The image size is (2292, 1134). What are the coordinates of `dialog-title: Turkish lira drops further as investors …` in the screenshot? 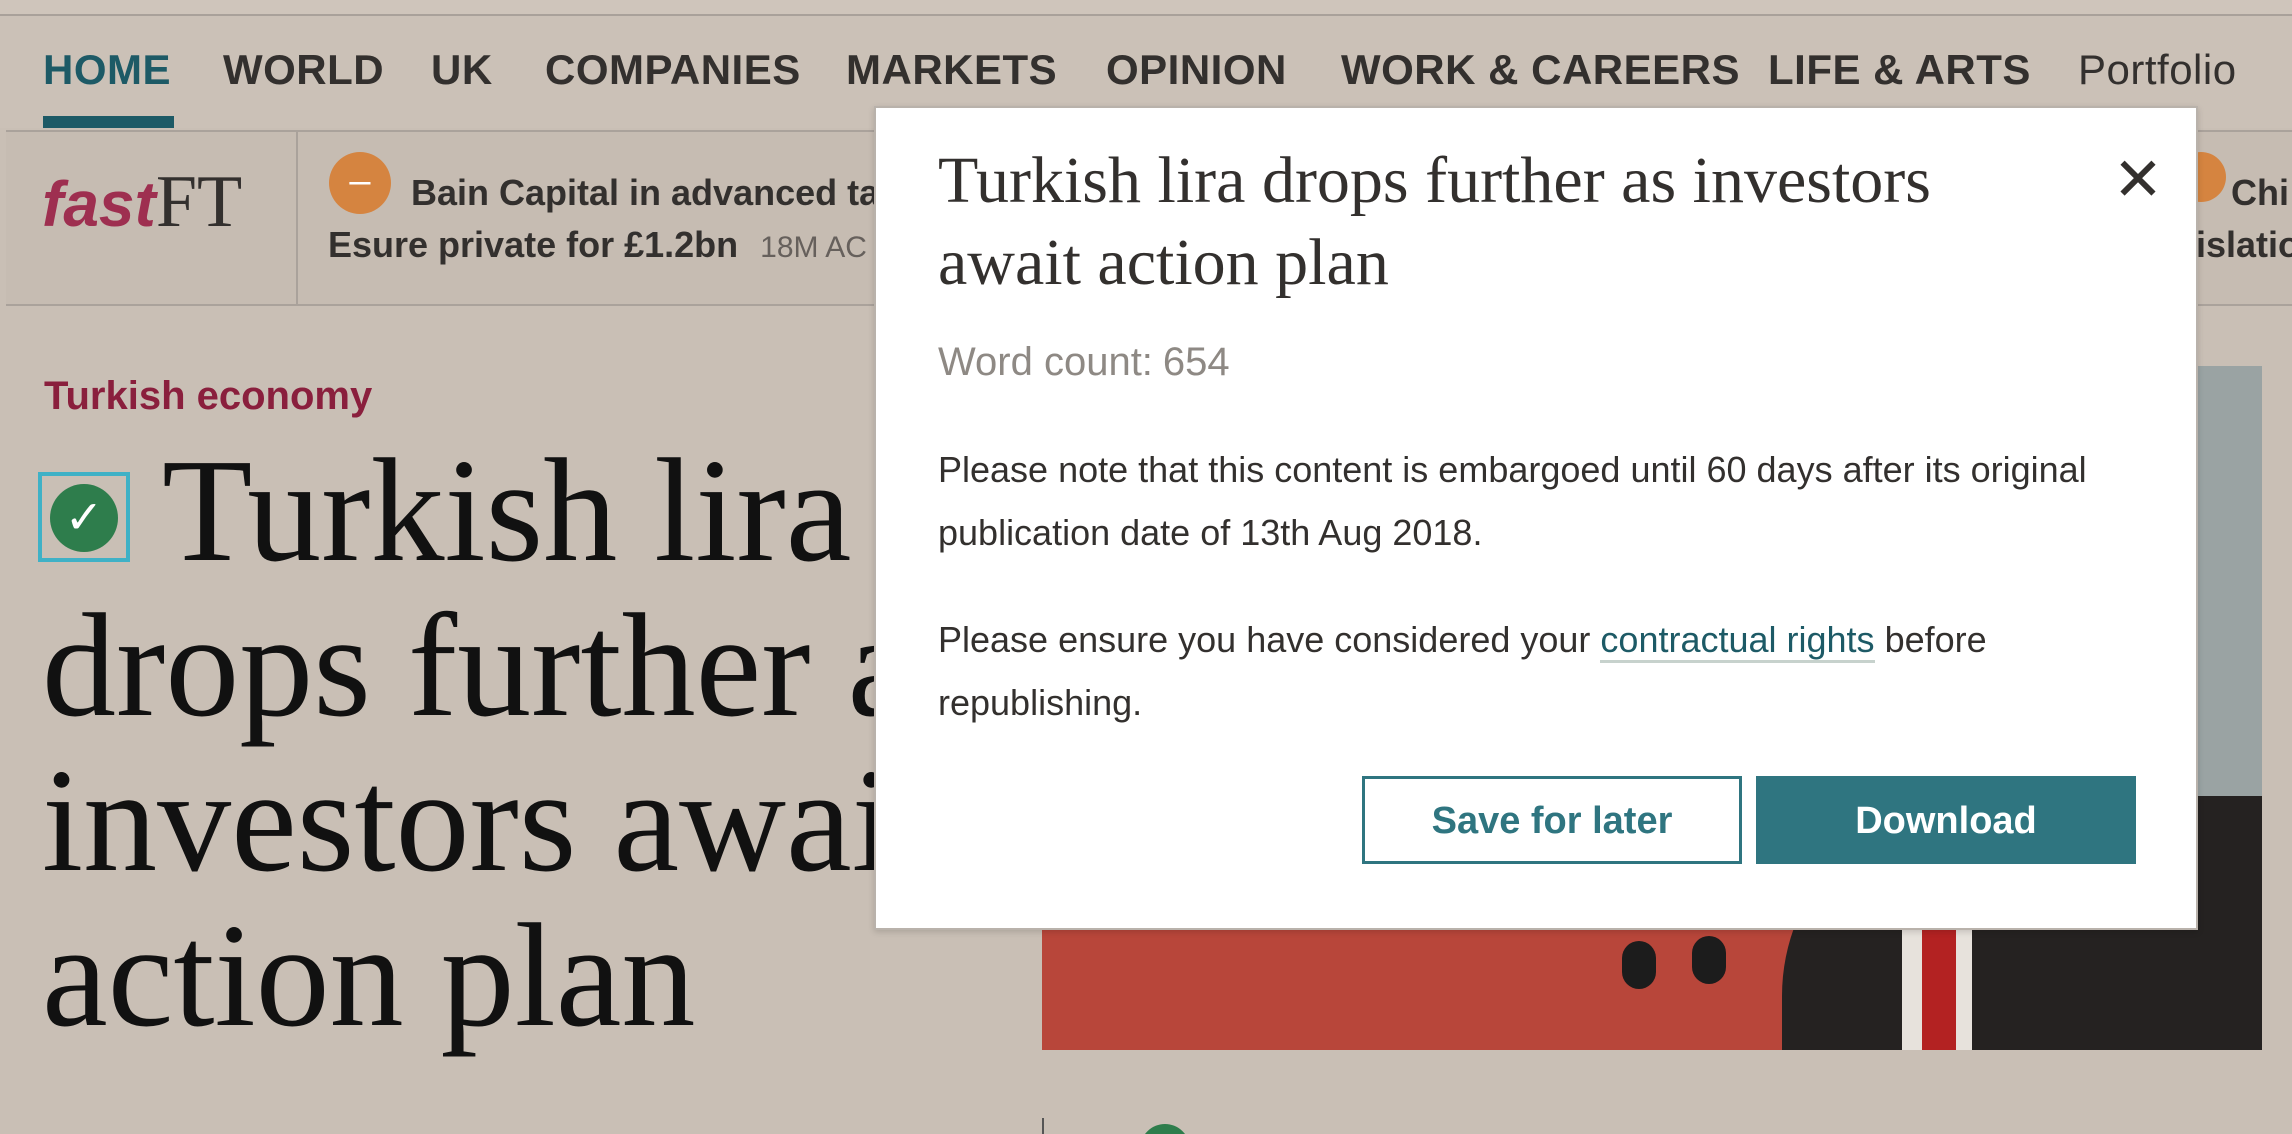 It's located at (1434, 221).